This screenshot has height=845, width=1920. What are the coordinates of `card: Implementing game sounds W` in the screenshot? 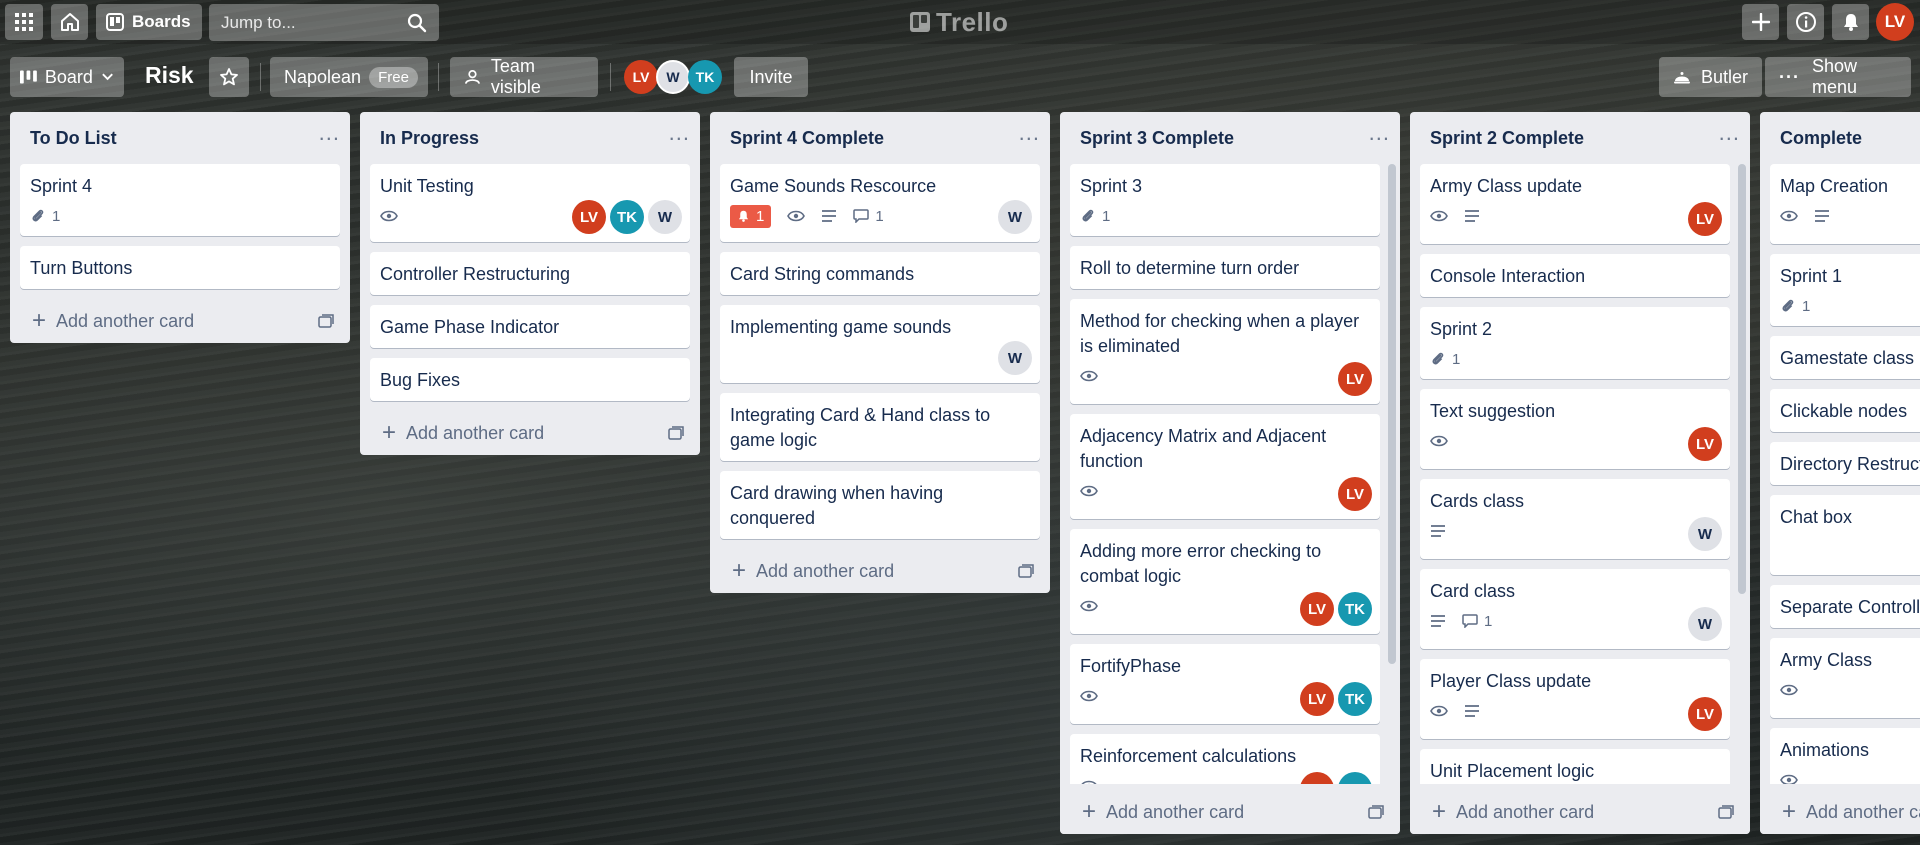 It's located at (880, 344).